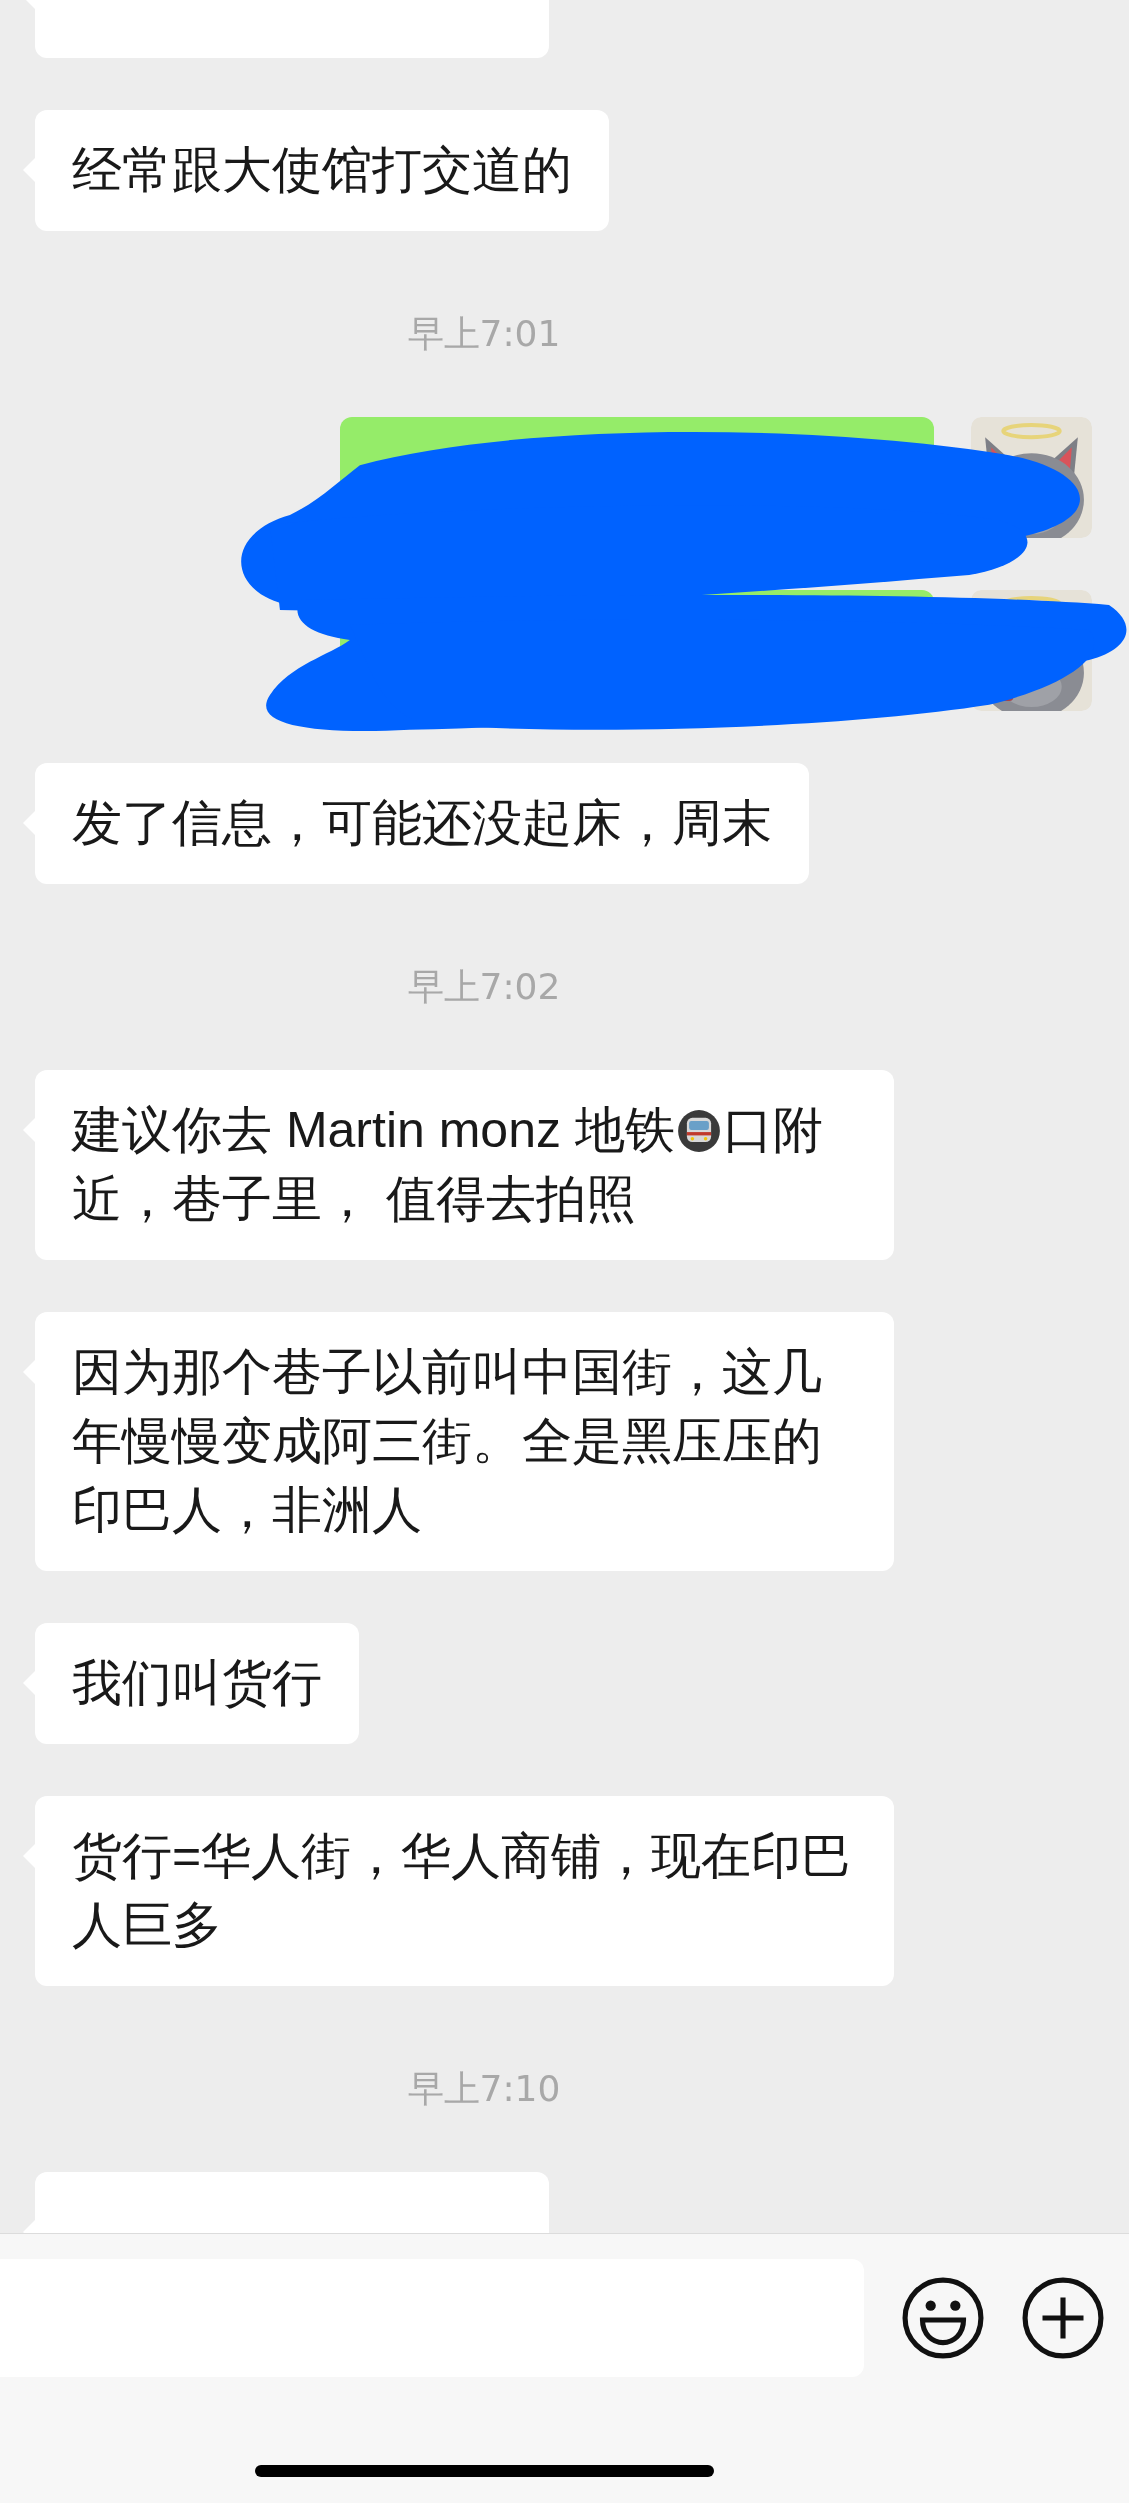 Image resolution: width=1129 pixels, height=2503 pixels. What do you see at coordinates (322, 170) in the screenshot?
I see `message-text: 经常跟大使馆打交道的` at bounding box center [322, 170].